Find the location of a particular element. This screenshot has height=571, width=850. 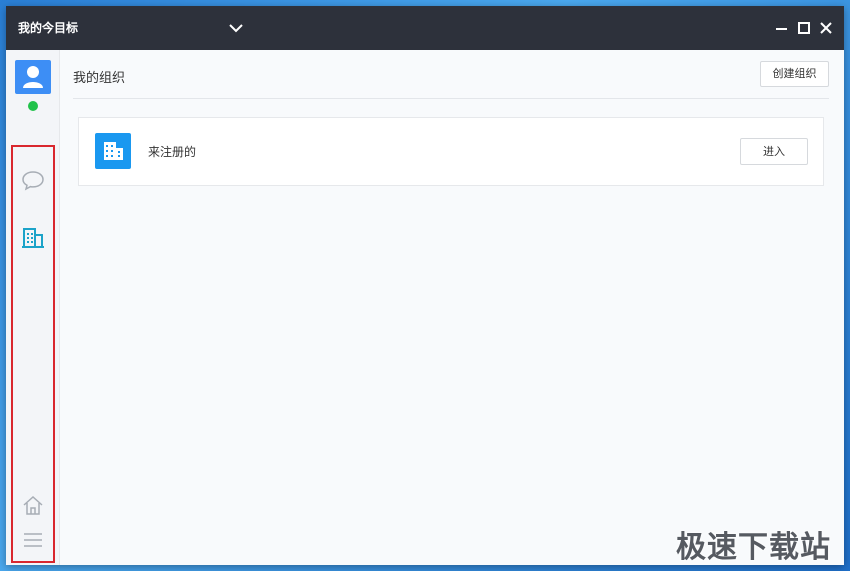

maximize-button is located at coordinates (804, 28).